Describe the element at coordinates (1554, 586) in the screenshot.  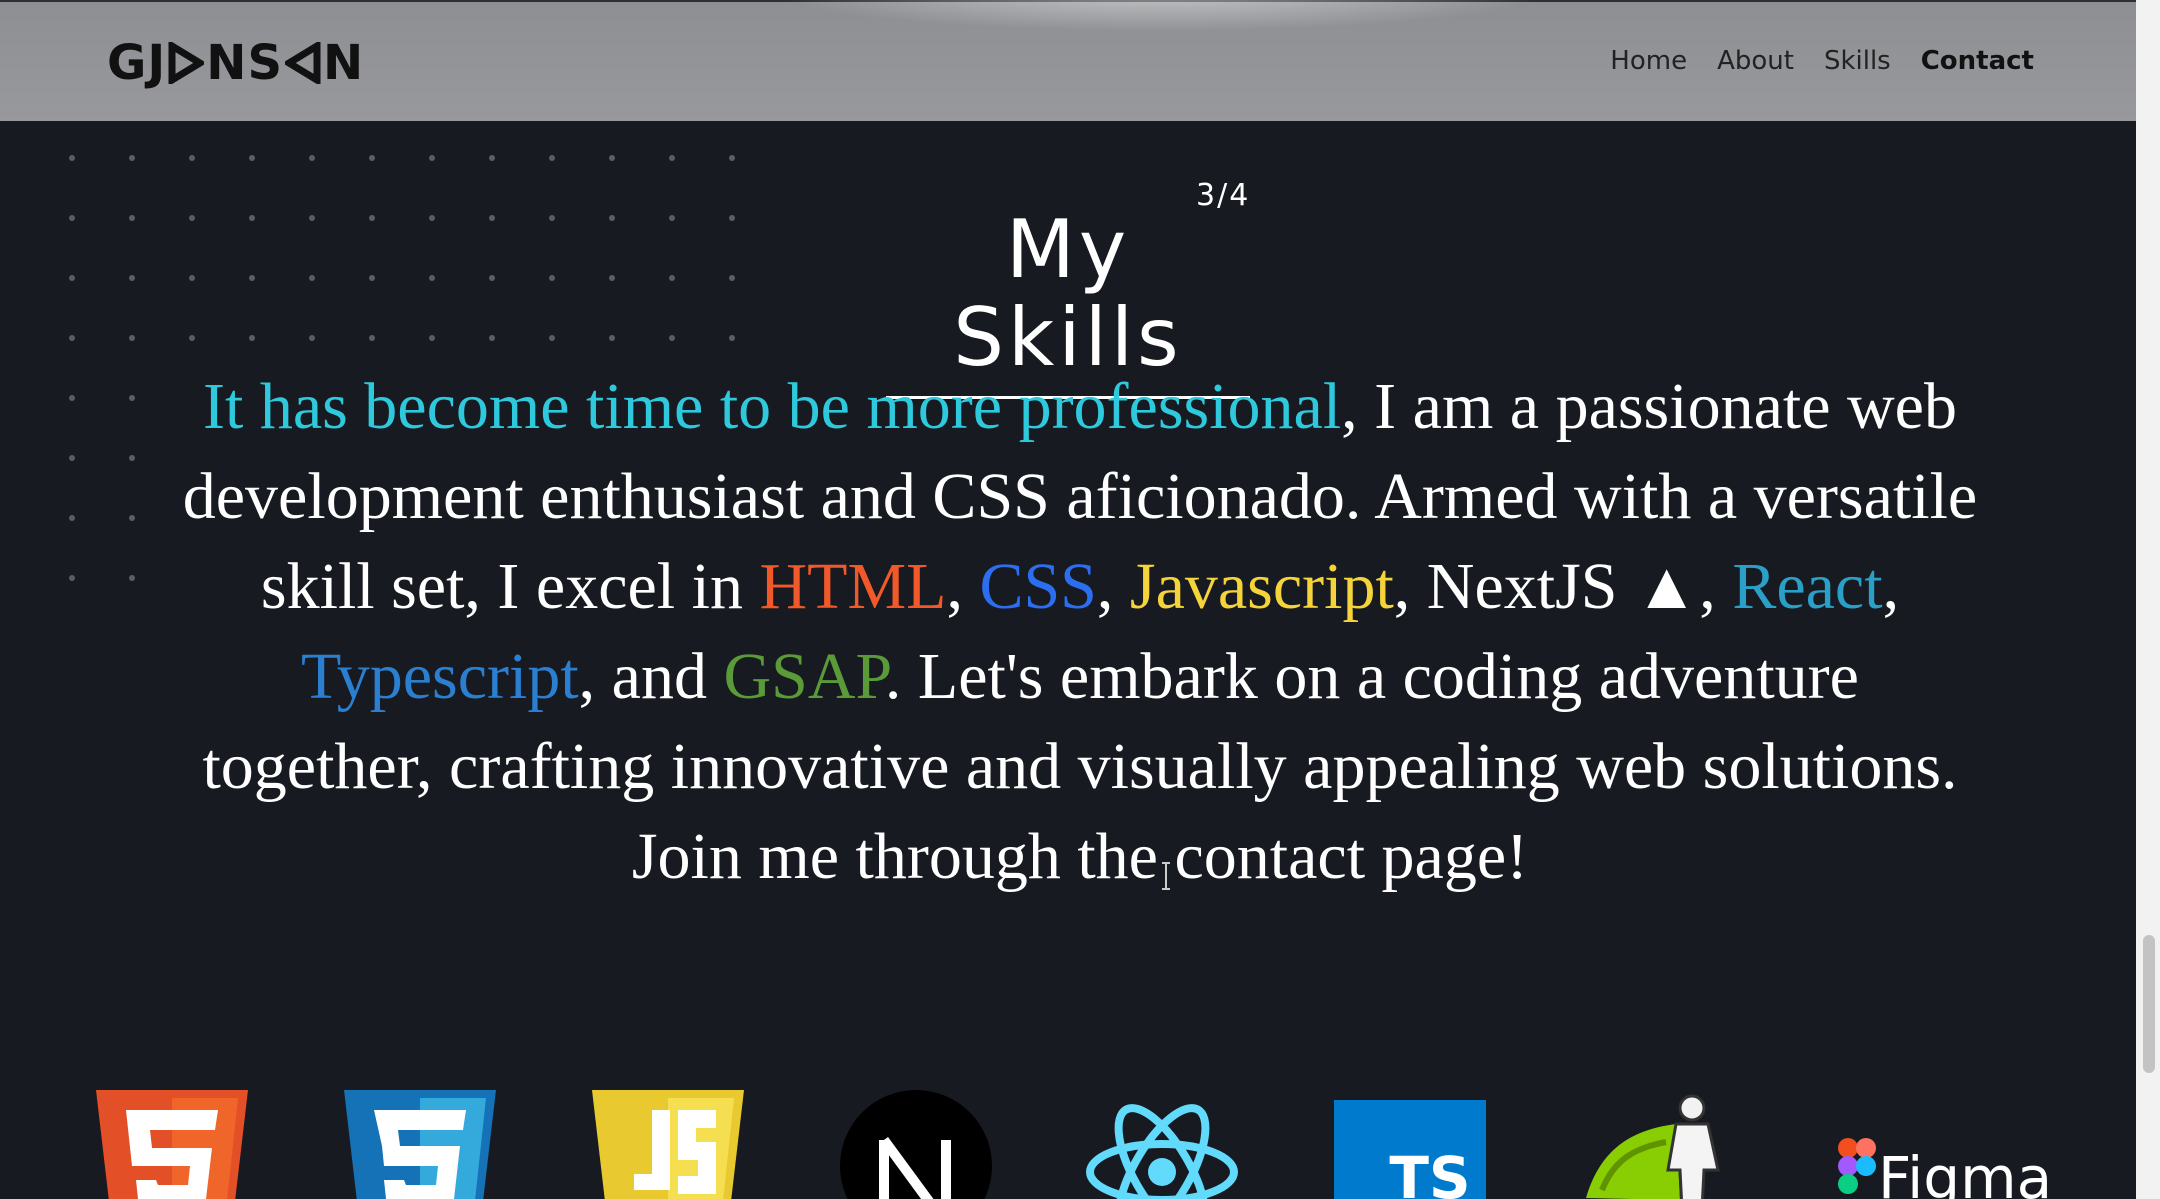
I see `bio-sep-3: , NextJS ▲,` at that location.